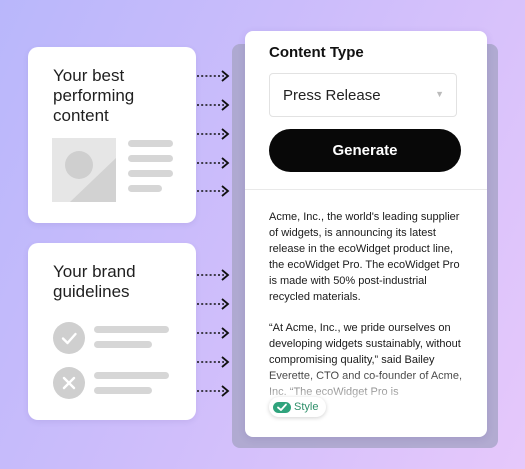  I want to click on style-chip-label: Style, so click(306, 407).